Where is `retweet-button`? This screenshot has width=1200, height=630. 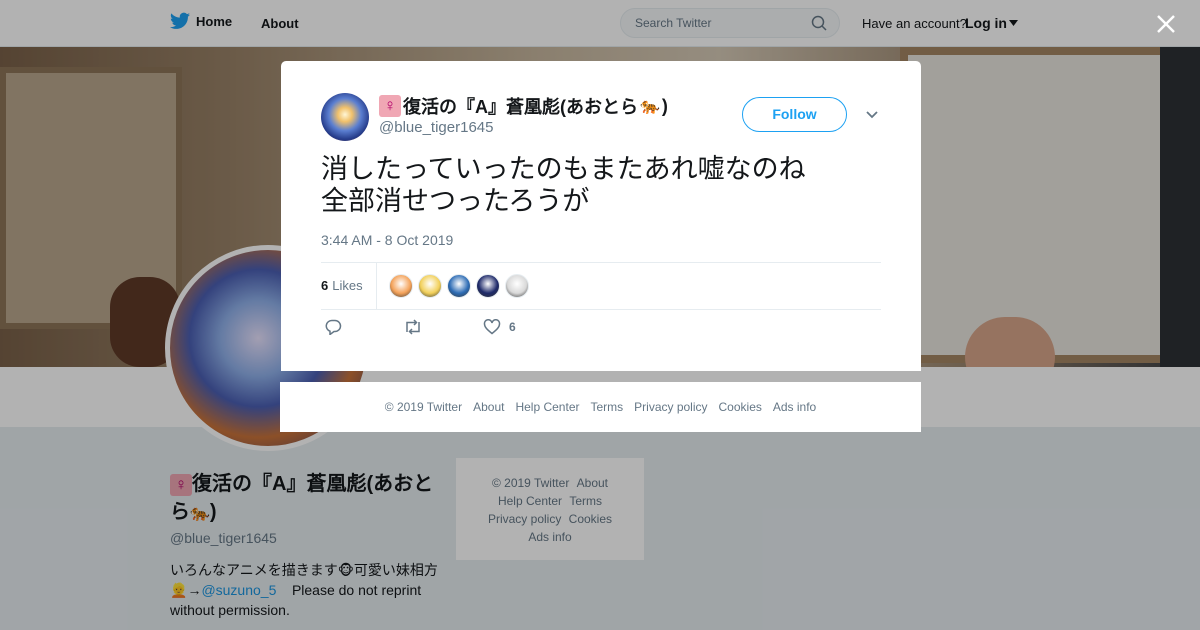 retweet-button is located at coordinates (413, 327).